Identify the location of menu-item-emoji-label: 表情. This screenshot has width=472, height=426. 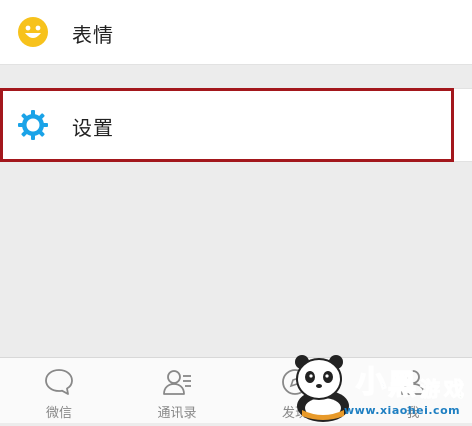
(93, 35).